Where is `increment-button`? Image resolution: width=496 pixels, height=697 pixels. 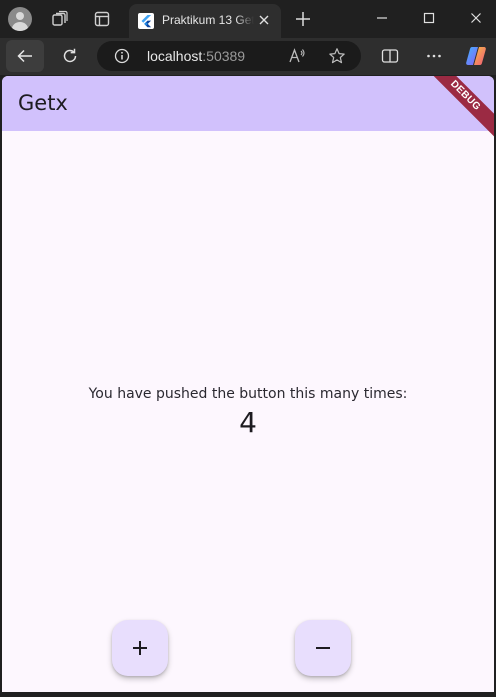
increment-button is located at coordinates (140, 648).